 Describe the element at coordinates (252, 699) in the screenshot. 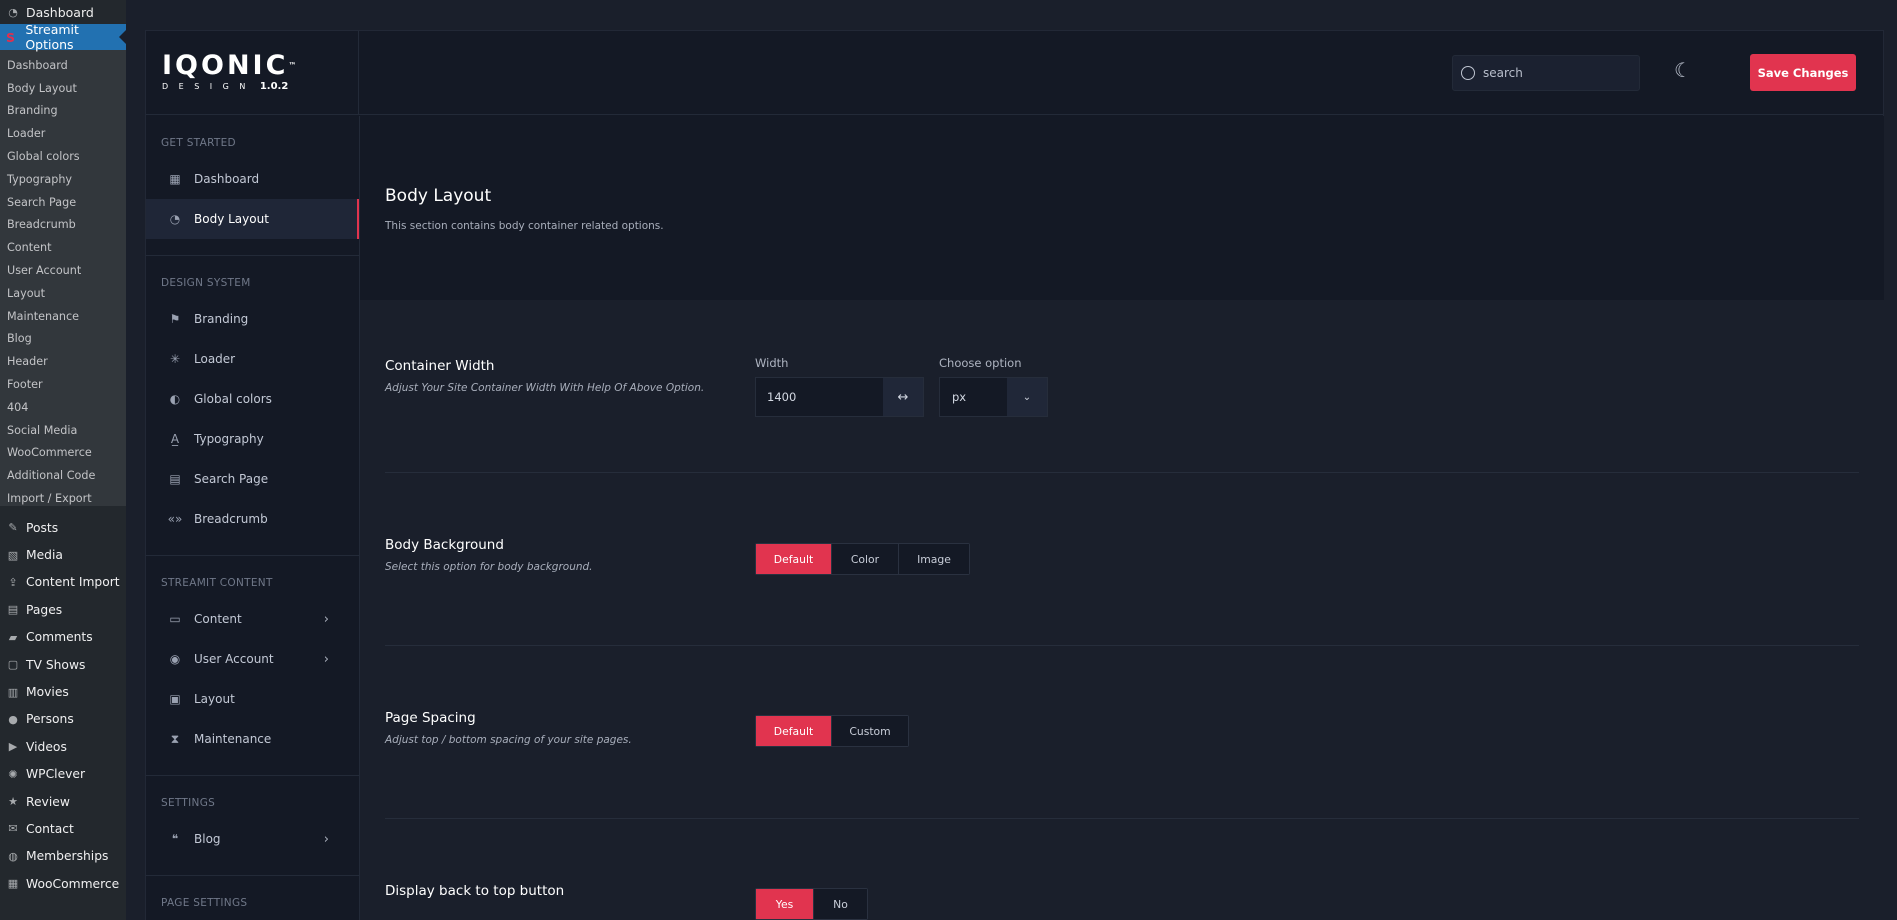

I see `nav-item-layout: ▣ Layout` at that location.